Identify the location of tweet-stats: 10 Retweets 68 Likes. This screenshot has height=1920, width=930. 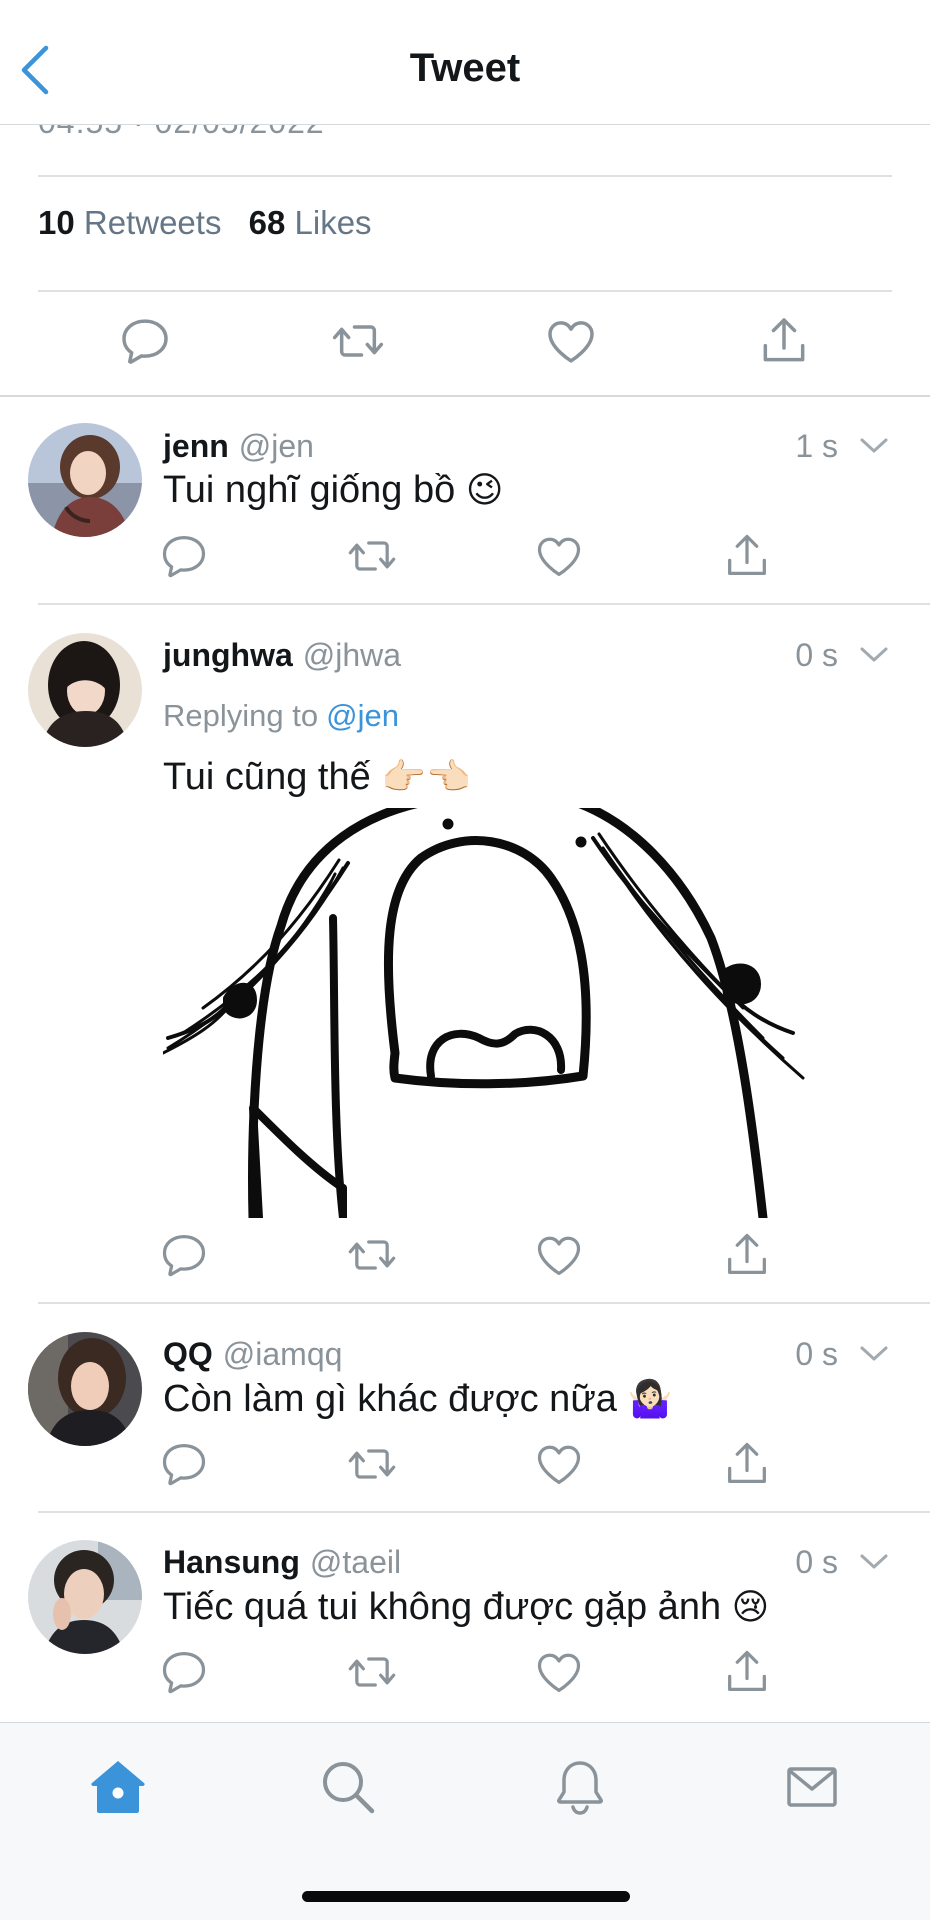
(205, 223).